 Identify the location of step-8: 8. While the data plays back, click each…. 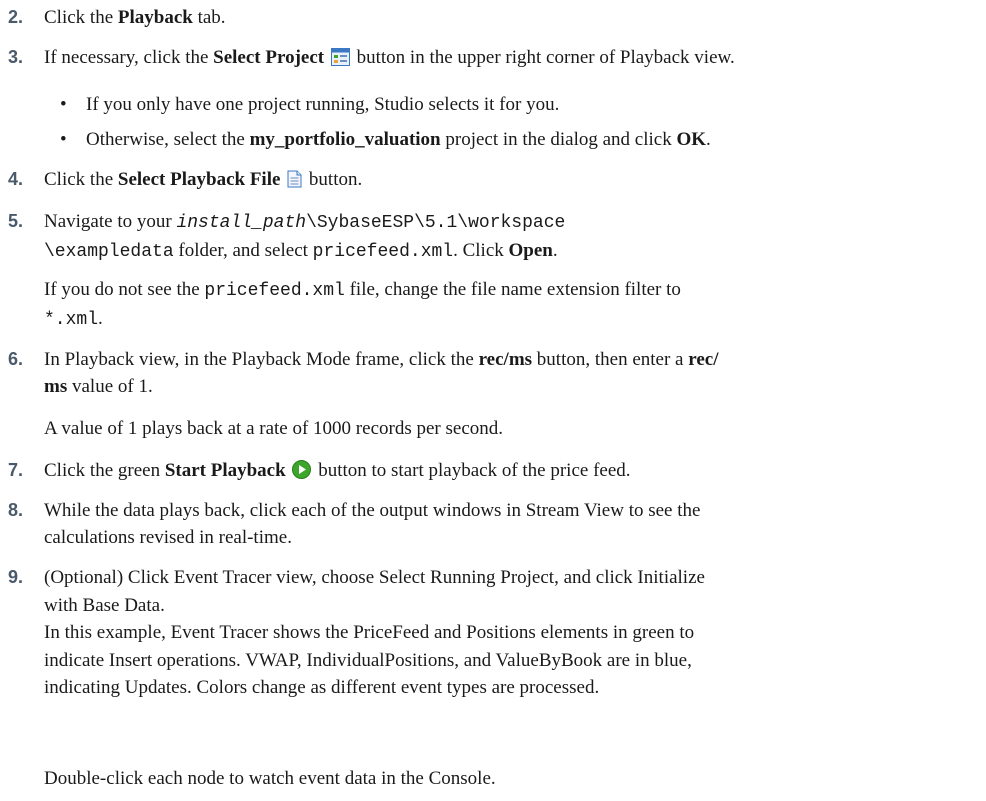
(488, 524).